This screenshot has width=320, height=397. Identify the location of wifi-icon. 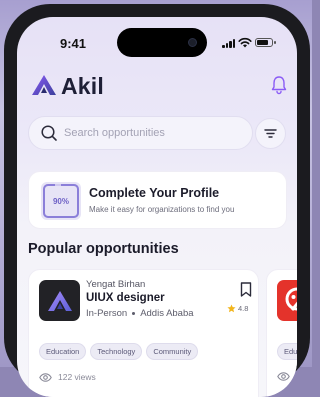
(245, 42).